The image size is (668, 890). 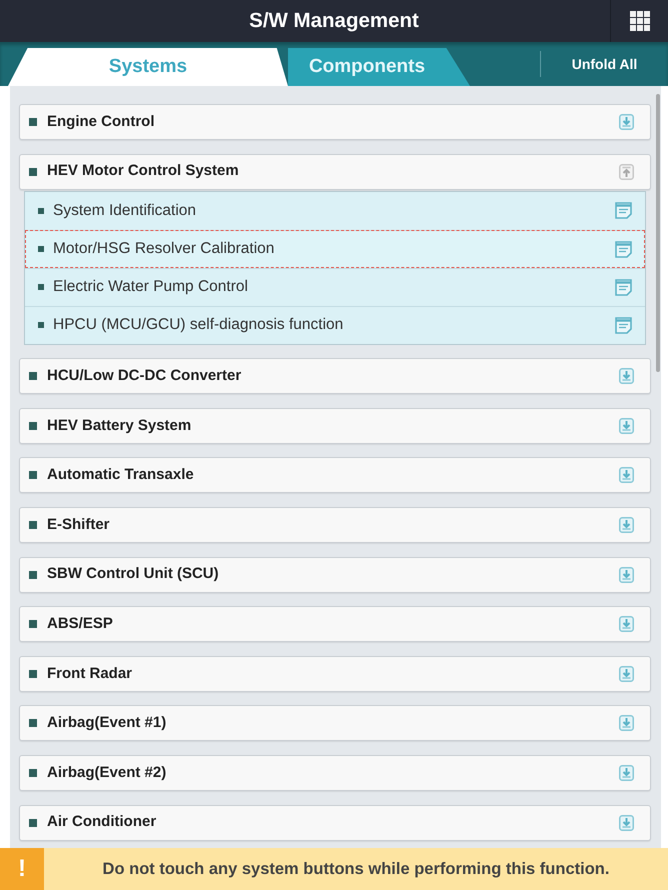 What do you see at coordinates (335, 524) in the screenshot?
I see `system-row: E-Shifter` at bounding box center [335, 524].